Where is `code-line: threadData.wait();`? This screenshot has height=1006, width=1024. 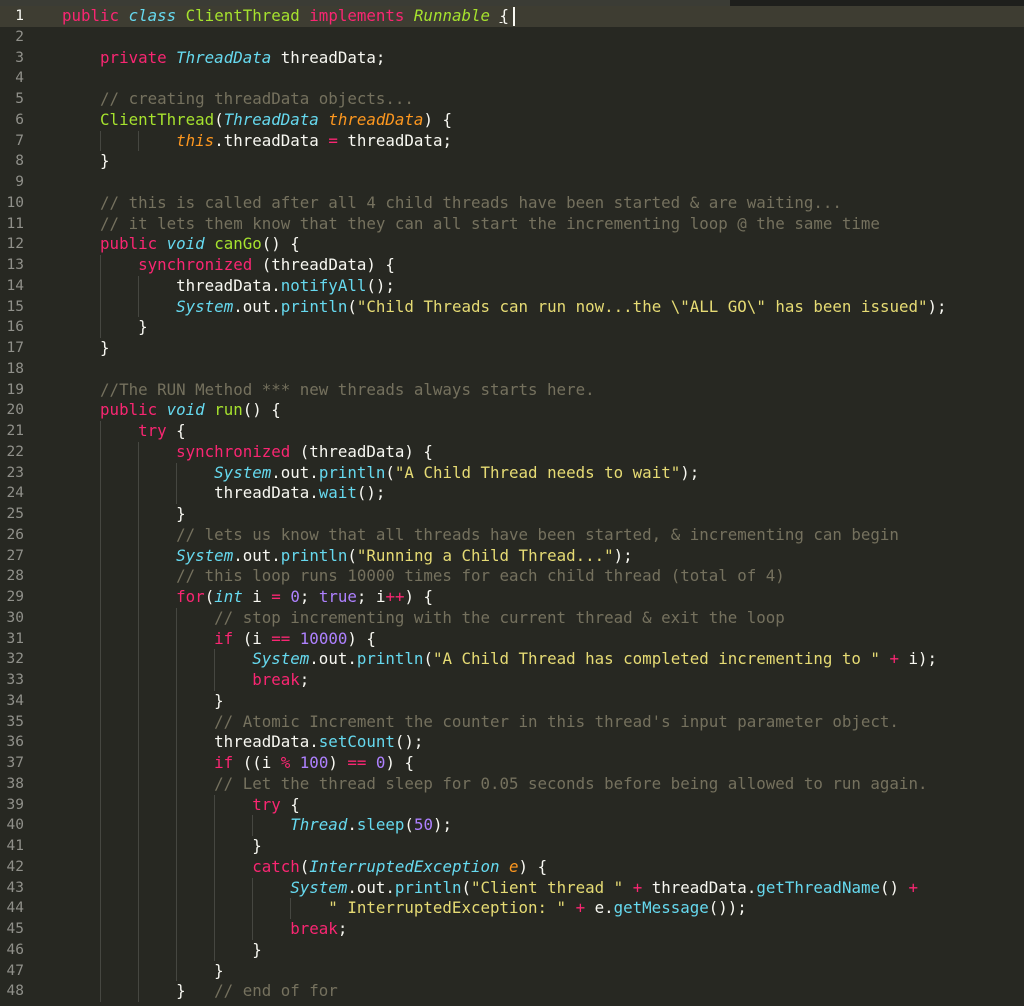
code-line: threadData.wait(); is located at coordinates (537, 493).